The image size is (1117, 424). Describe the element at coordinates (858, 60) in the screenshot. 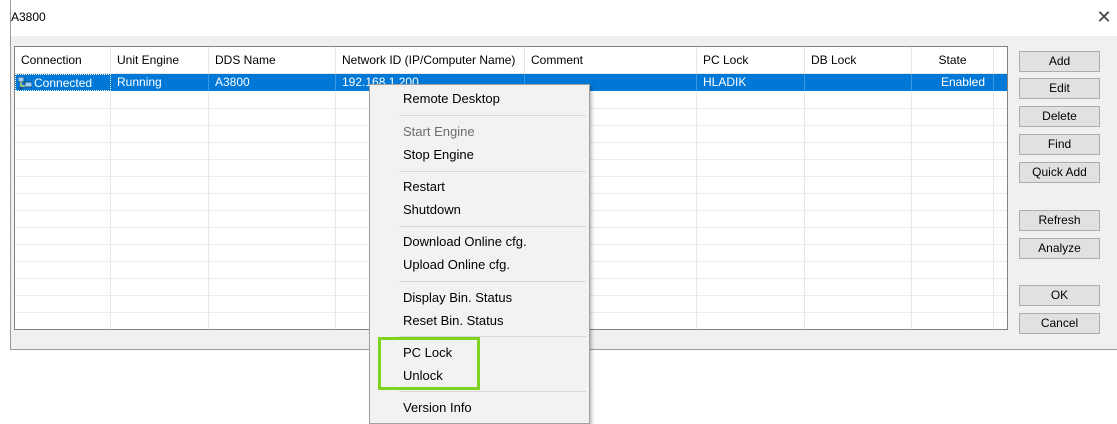

I see `column-header-db-lock: DB Lock` at that location.